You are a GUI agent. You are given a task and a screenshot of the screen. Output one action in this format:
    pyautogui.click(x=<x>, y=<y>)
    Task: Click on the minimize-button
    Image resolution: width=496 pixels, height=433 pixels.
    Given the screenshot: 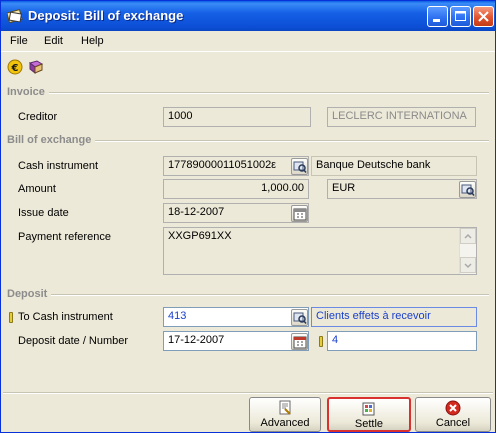 What is the action you would take?
    pyautogui.click(x=437, y=16)
    